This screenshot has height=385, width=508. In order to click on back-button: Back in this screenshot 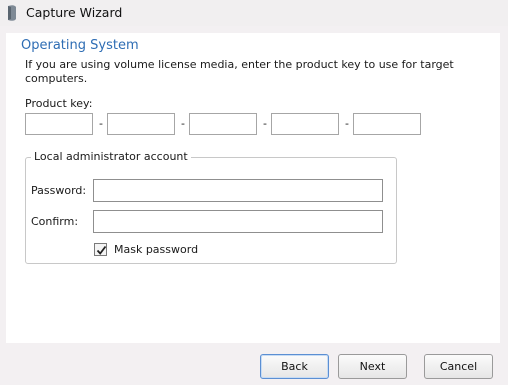, I will do `click(294, 366)`.